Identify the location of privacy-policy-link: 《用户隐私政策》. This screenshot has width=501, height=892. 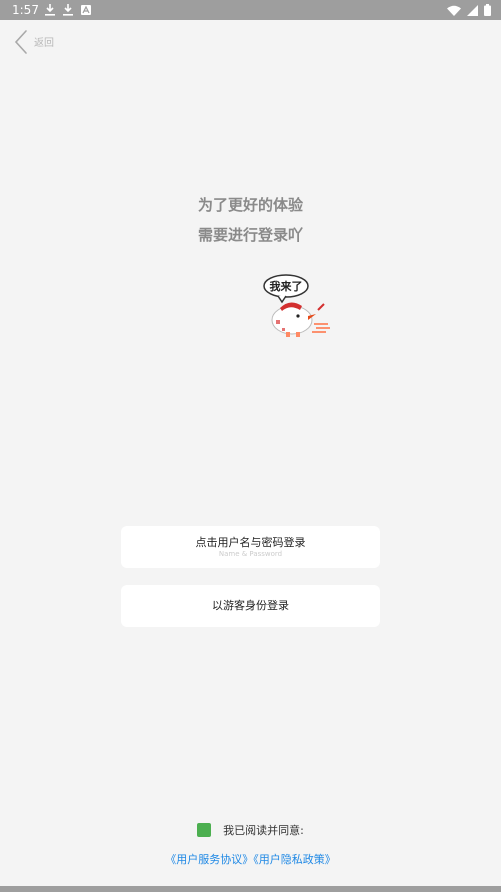
(294, 859).